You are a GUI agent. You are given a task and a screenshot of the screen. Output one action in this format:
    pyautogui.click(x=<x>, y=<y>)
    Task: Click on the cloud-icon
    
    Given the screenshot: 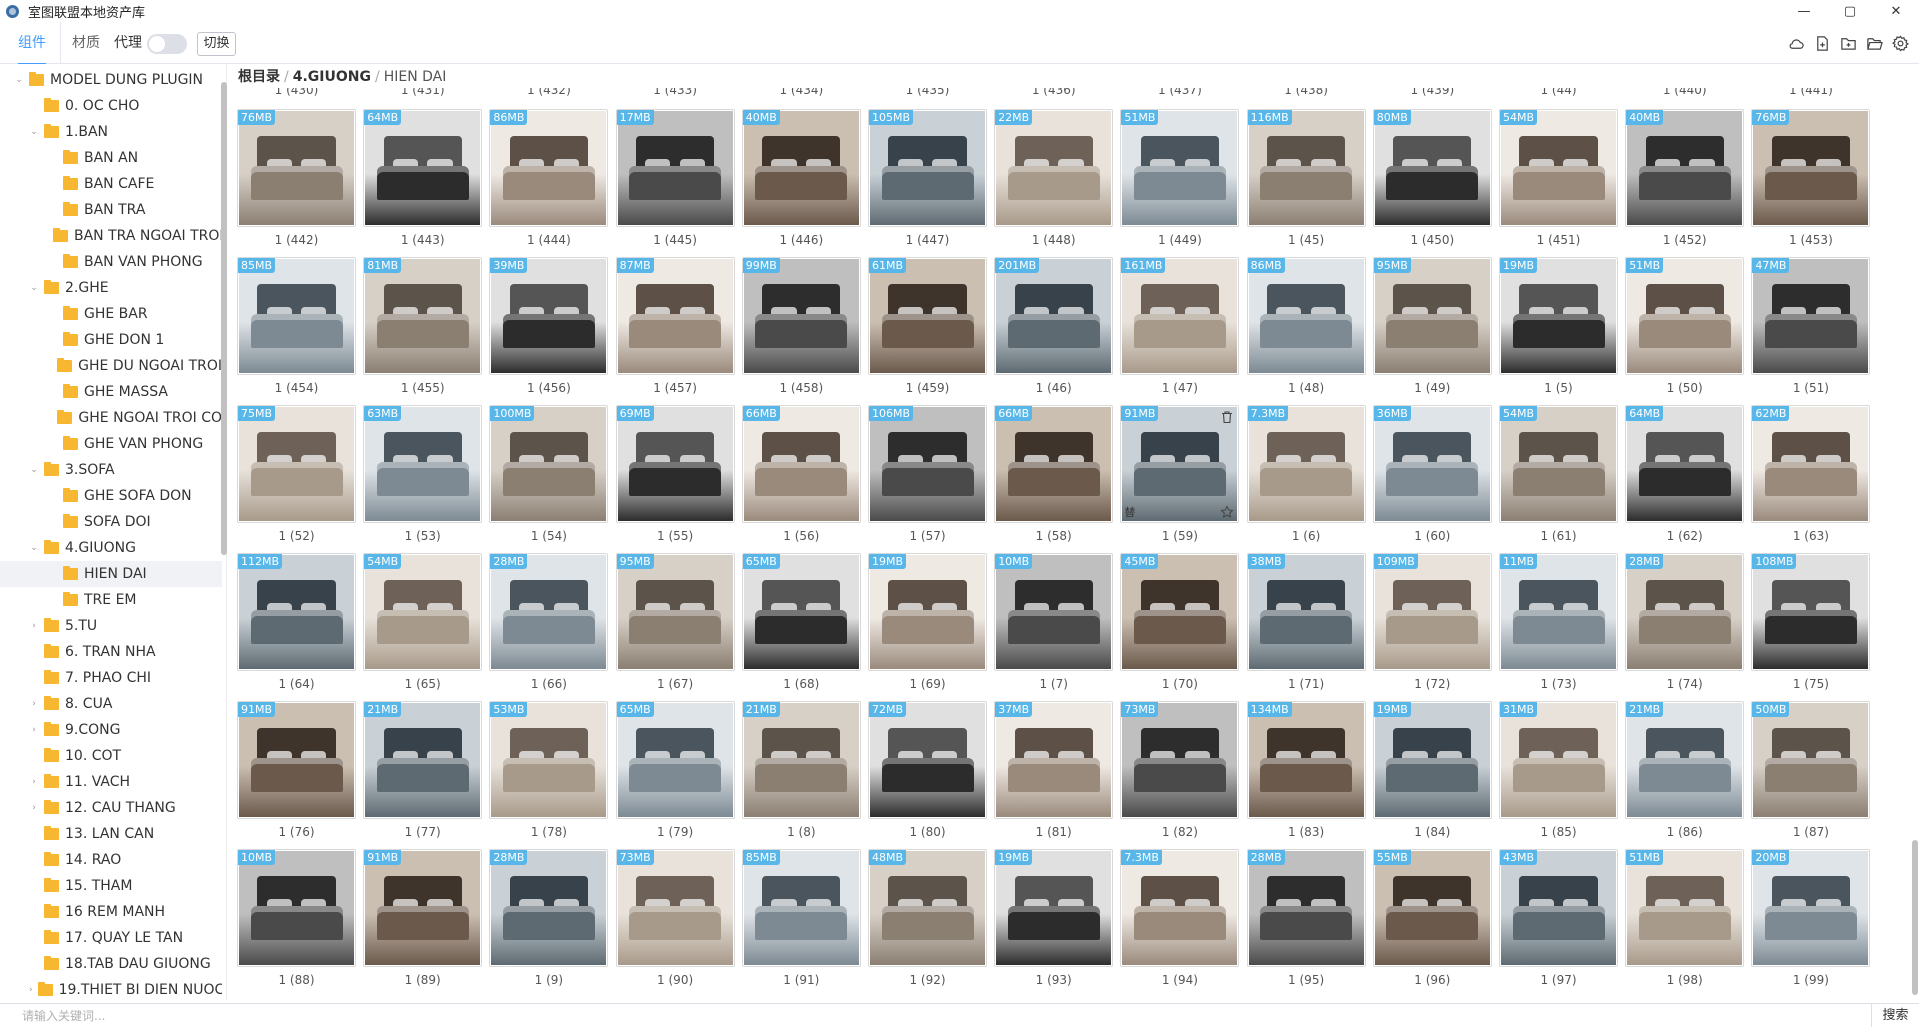 What is the action you would take?
    pyautogui.click(x=1796, y=43)
    